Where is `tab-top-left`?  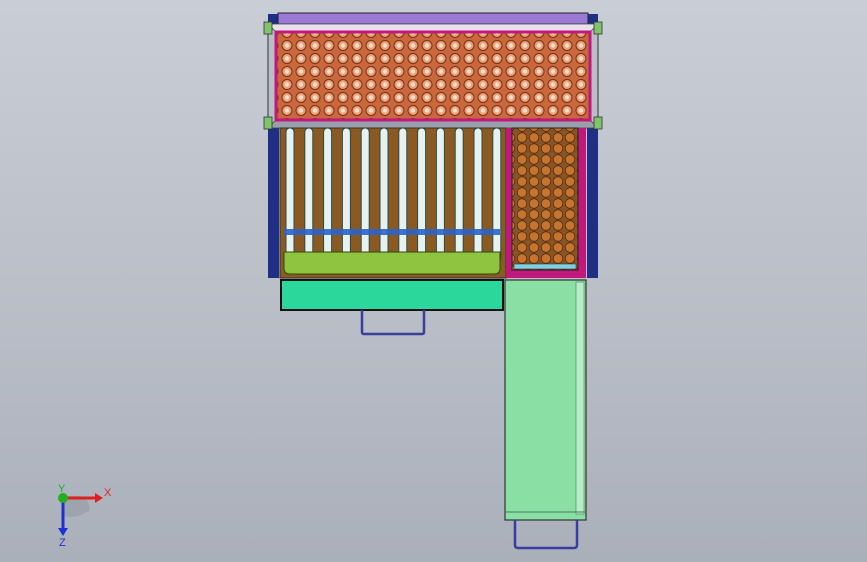 tab-top-left is located at coordinates (268, 28).